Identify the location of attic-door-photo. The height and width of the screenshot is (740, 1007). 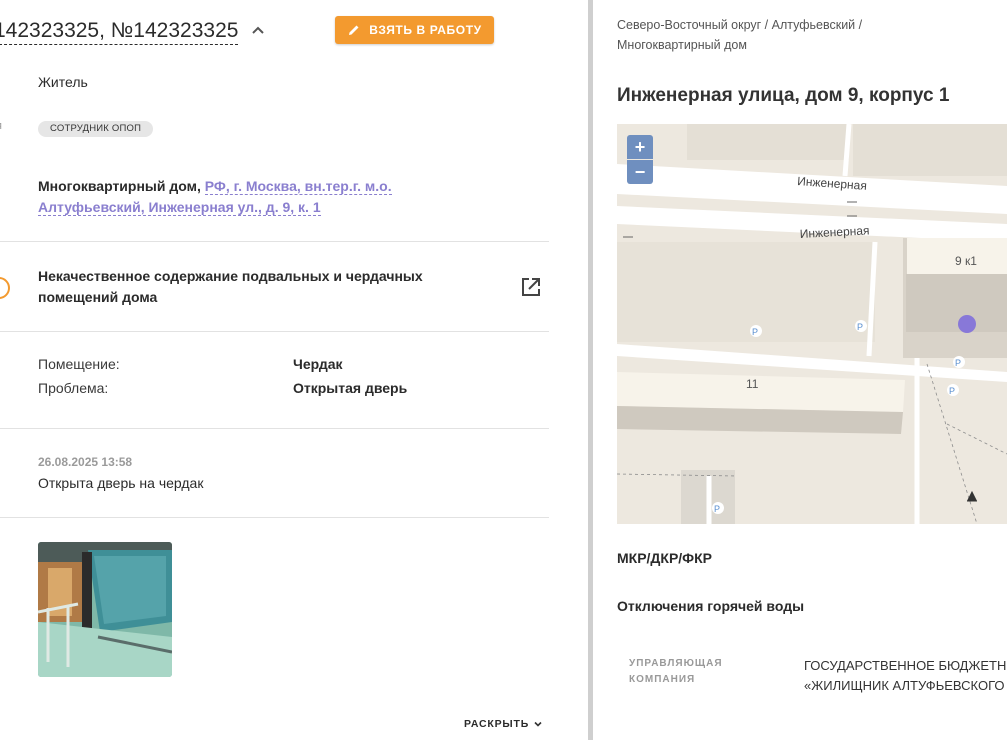
(105, 609).